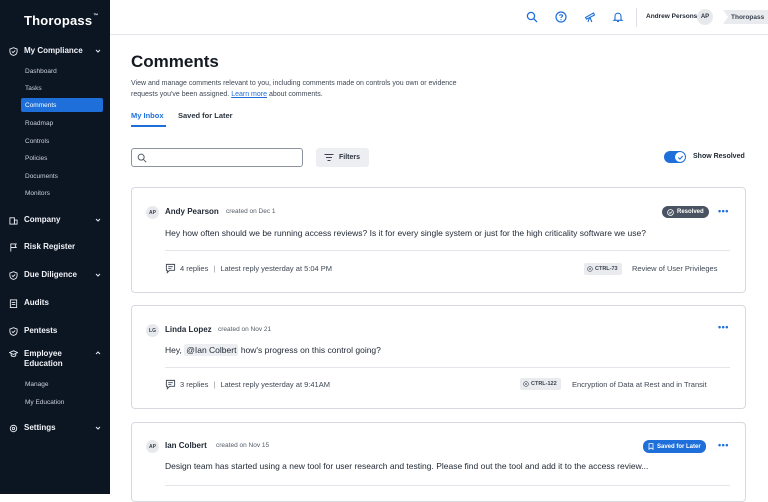 This screenshot has height=502, width=768. What do you see at coordinates (43, 358) in the screenshot?
I see `sidebar-section-label: Employee Education` at bounding box center [43, 358].